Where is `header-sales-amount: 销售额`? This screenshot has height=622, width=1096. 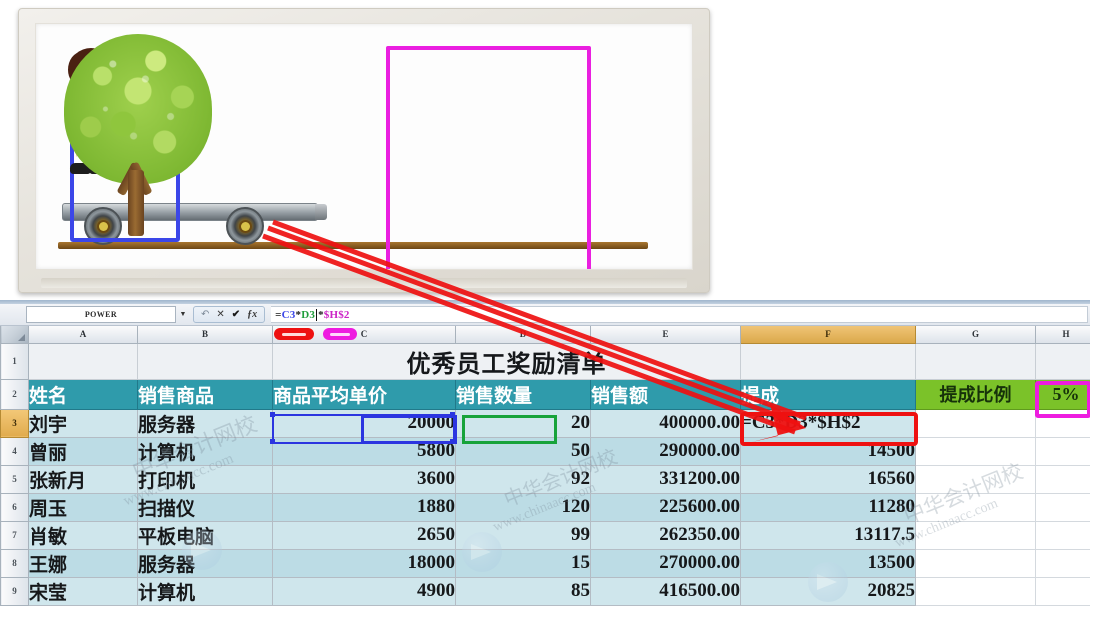 header-sales-amount: 销售额 is located at coordinates (665, 394).